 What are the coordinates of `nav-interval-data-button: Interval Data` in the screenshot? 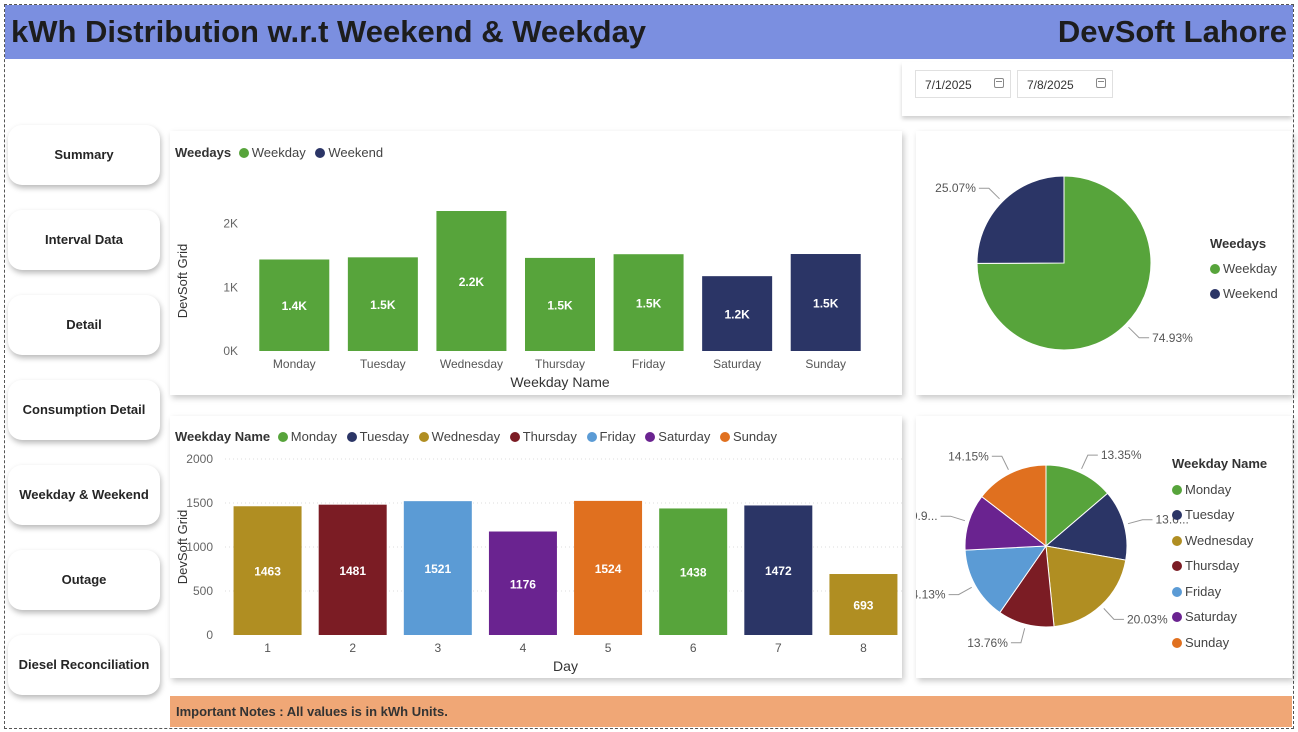 It's located at (84, 240).